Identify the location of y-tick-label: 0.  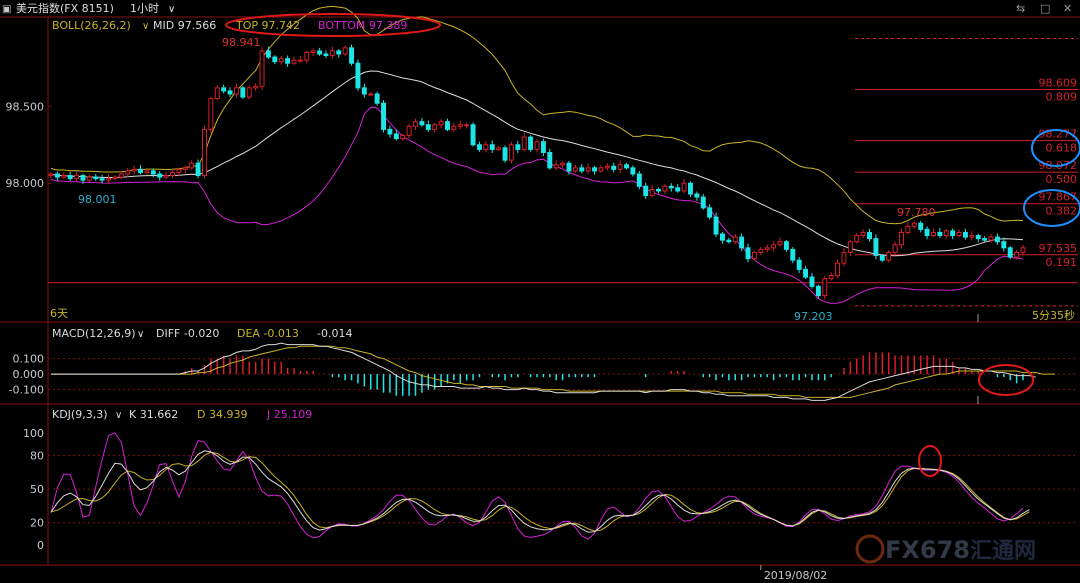
(40, 545).